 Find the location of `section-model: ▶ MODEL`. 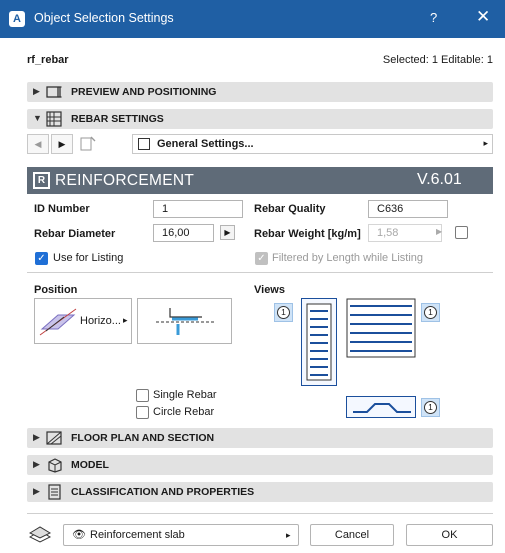

section-model: ▶ MODEL is located at coordinates (260, 465).